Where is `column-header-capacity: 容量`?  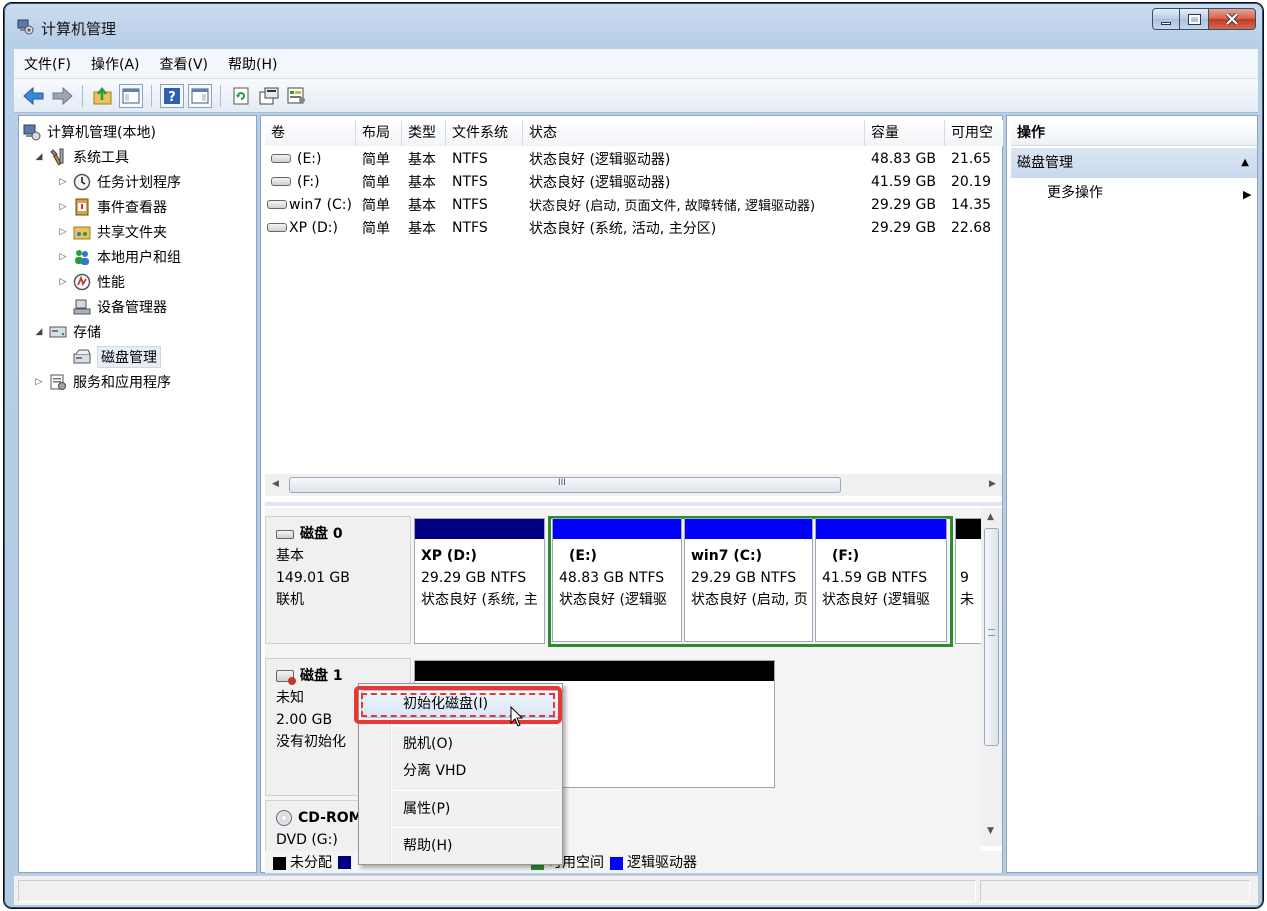
column-header-capacity: 容量 is located at coordinates (905, 133).